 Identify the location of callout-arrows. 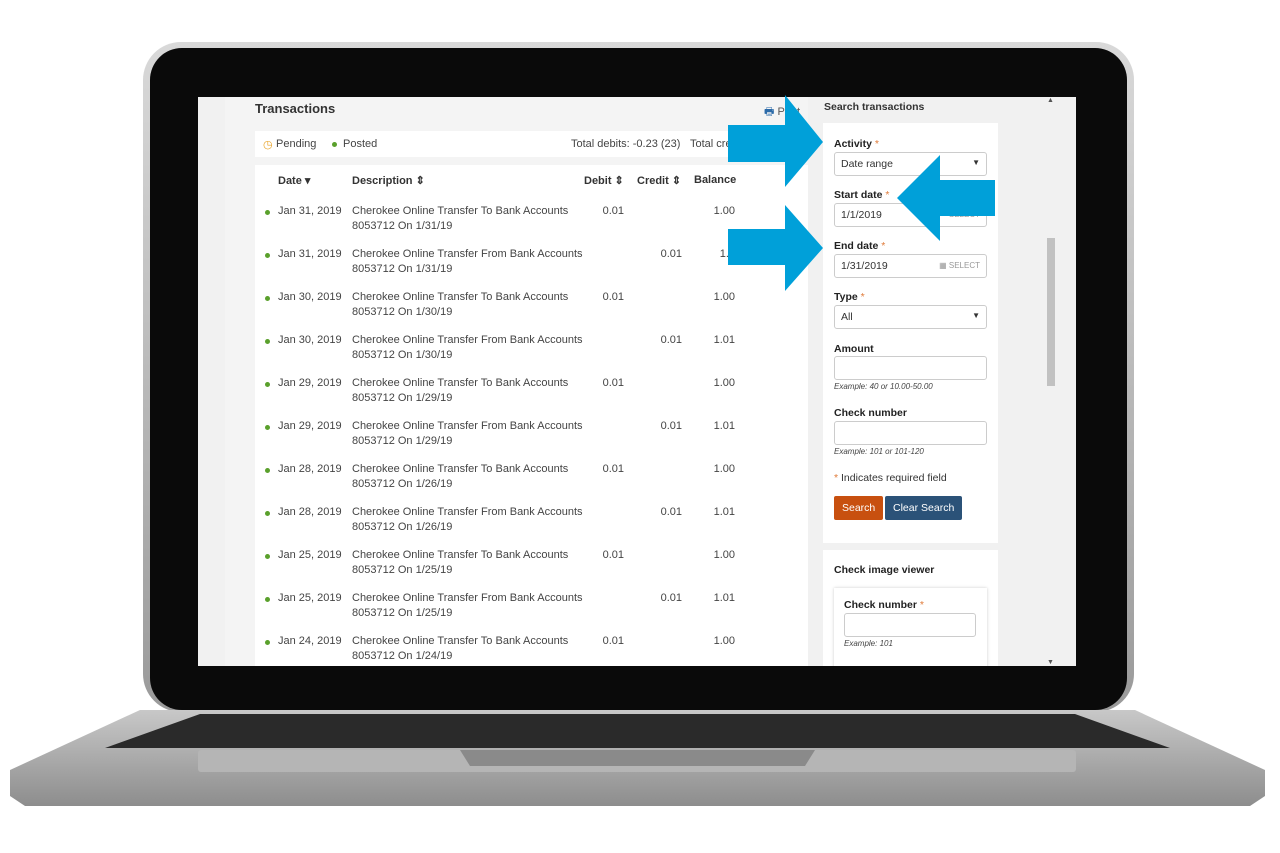
(861, 193).